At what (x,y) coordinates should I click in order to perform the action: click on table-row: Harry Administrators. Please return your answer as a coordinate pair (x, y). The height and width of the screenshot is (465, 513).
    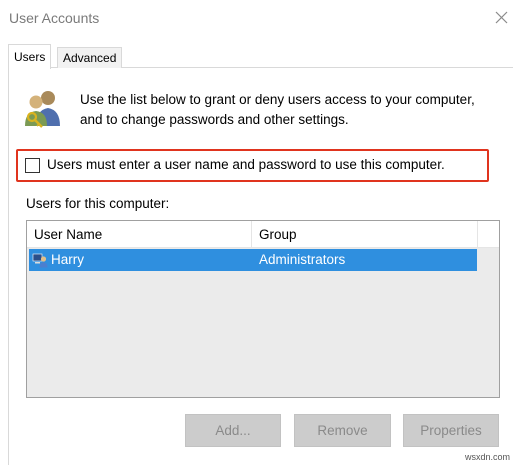
    Looking at the image, I should click on (253, 260).